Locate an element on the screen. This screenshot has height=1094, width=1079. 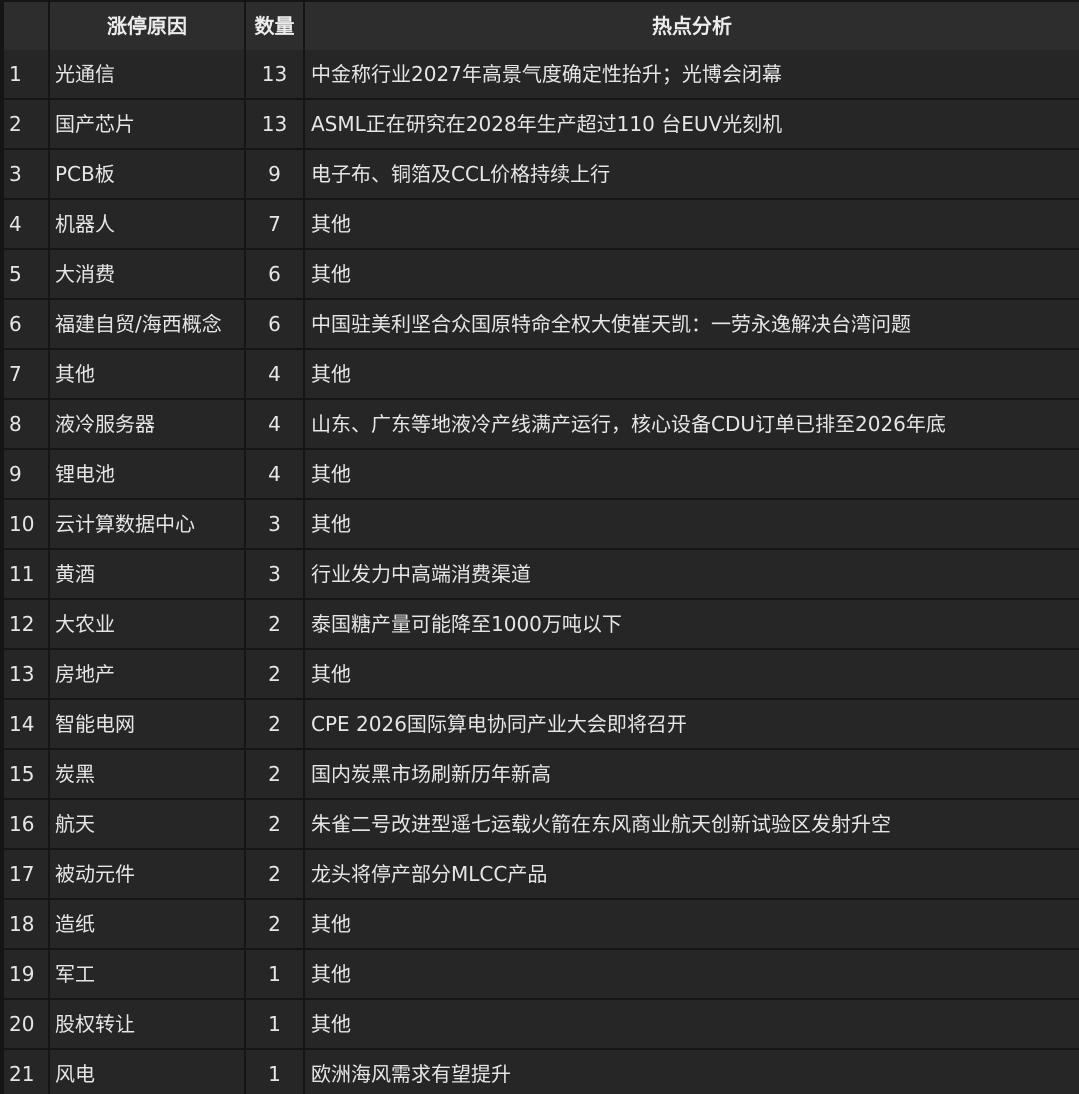
reason-cell: 锂电池 is located at coordinates (147, 474).